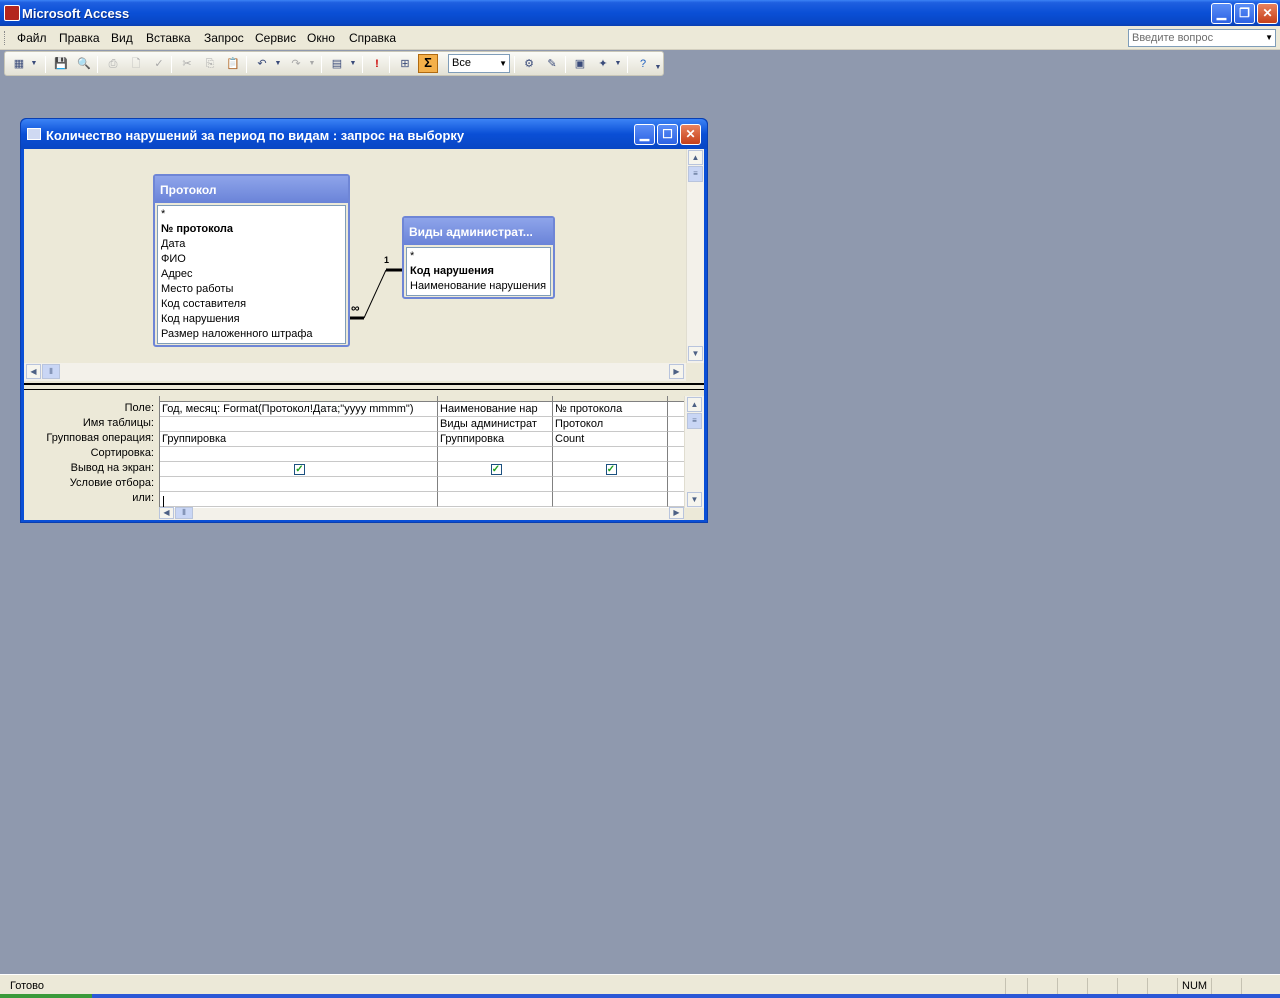 Image resolution: width=1280 pixels, height=998 pixels. Describe the element at coordinates (251, 229) in the screenshot. I see `field-list-item: № протокола` at that location.